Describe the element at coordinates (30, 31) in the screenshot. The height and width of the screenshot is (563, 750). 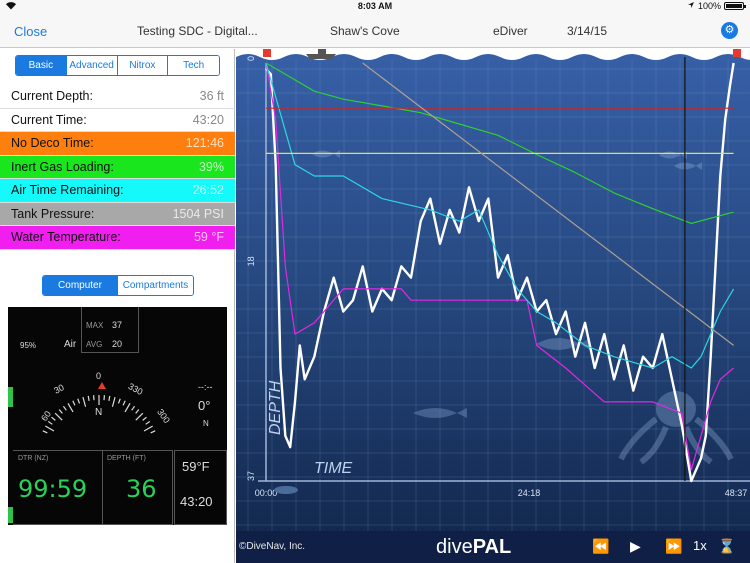
I see `close-button: Close` at that location.